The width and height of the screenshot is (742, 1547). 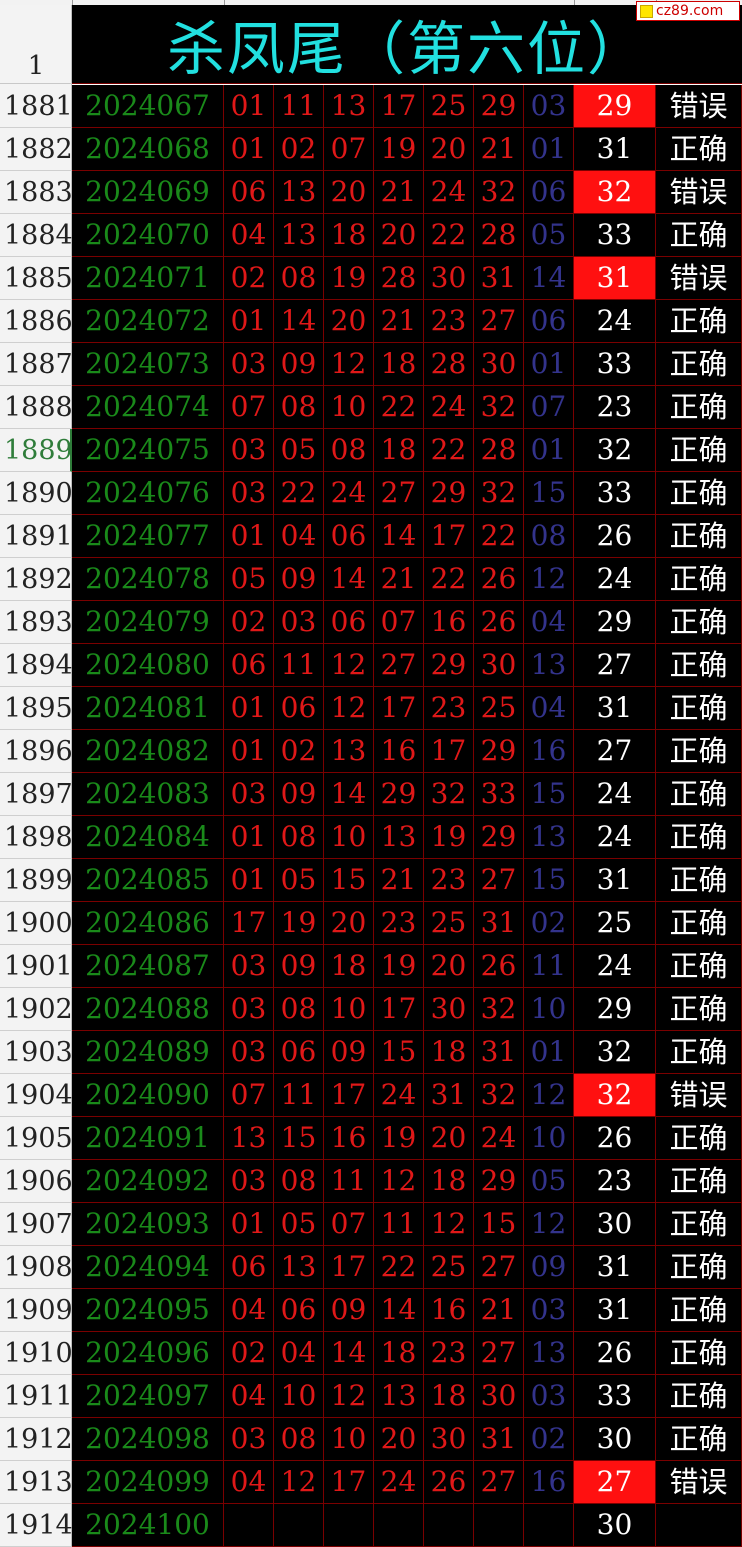 I want to click on row-header: 1897, so click(x=36, y=794).